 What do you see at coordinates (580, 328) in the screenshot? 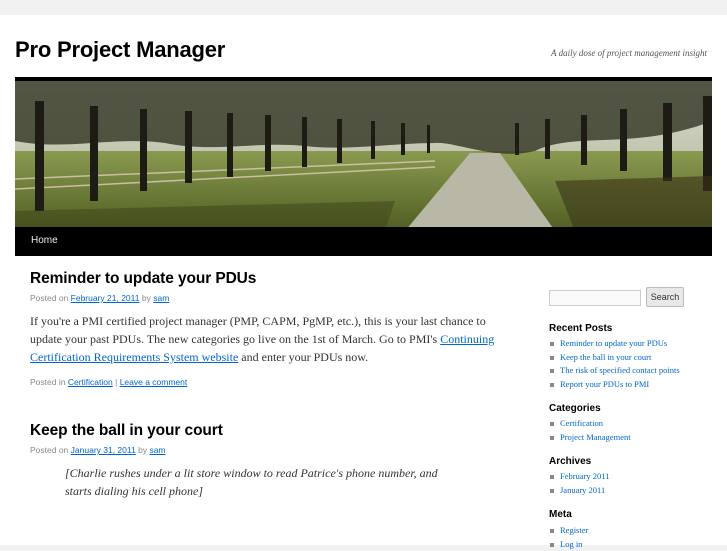
I see `recent-posts-title: Recent Posts` at bounding box center [580, 328].